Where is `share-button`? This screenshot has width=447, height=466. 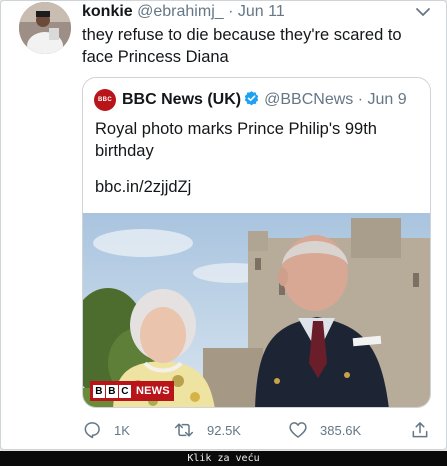
share-button is located at coordinates (426, 430).